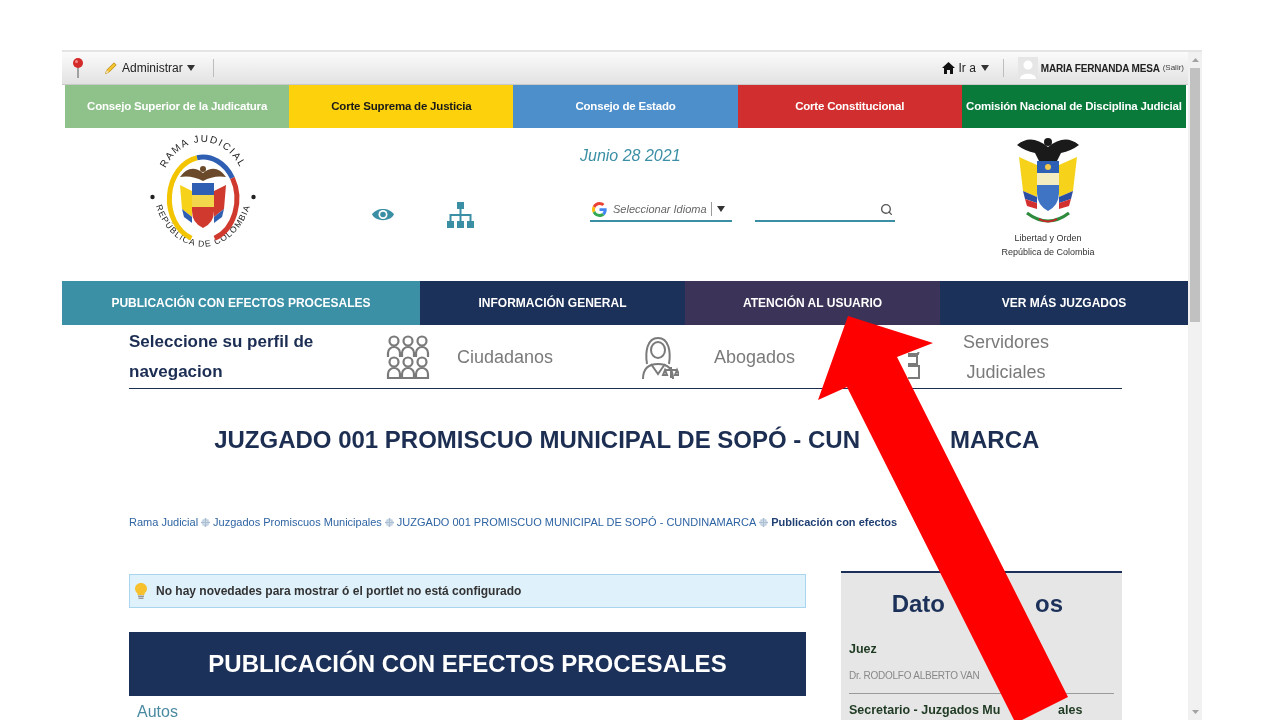 This screenshot has width=1280, height=720. What do you see at coordinates (863, 649) in the screenshot?
I see `role-label: Juez` at bounding box center [863, 649].